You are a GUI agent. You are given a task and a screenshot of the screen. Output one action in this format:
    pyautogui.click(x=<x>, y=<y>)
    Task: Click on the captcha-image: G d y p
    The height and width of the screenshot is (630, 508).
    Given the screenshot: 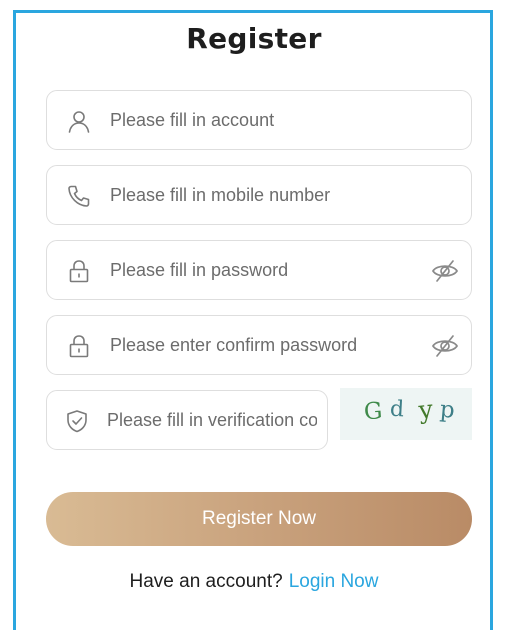 What is the action you would take?
    pyautogui.click(x=406, y=414)
    